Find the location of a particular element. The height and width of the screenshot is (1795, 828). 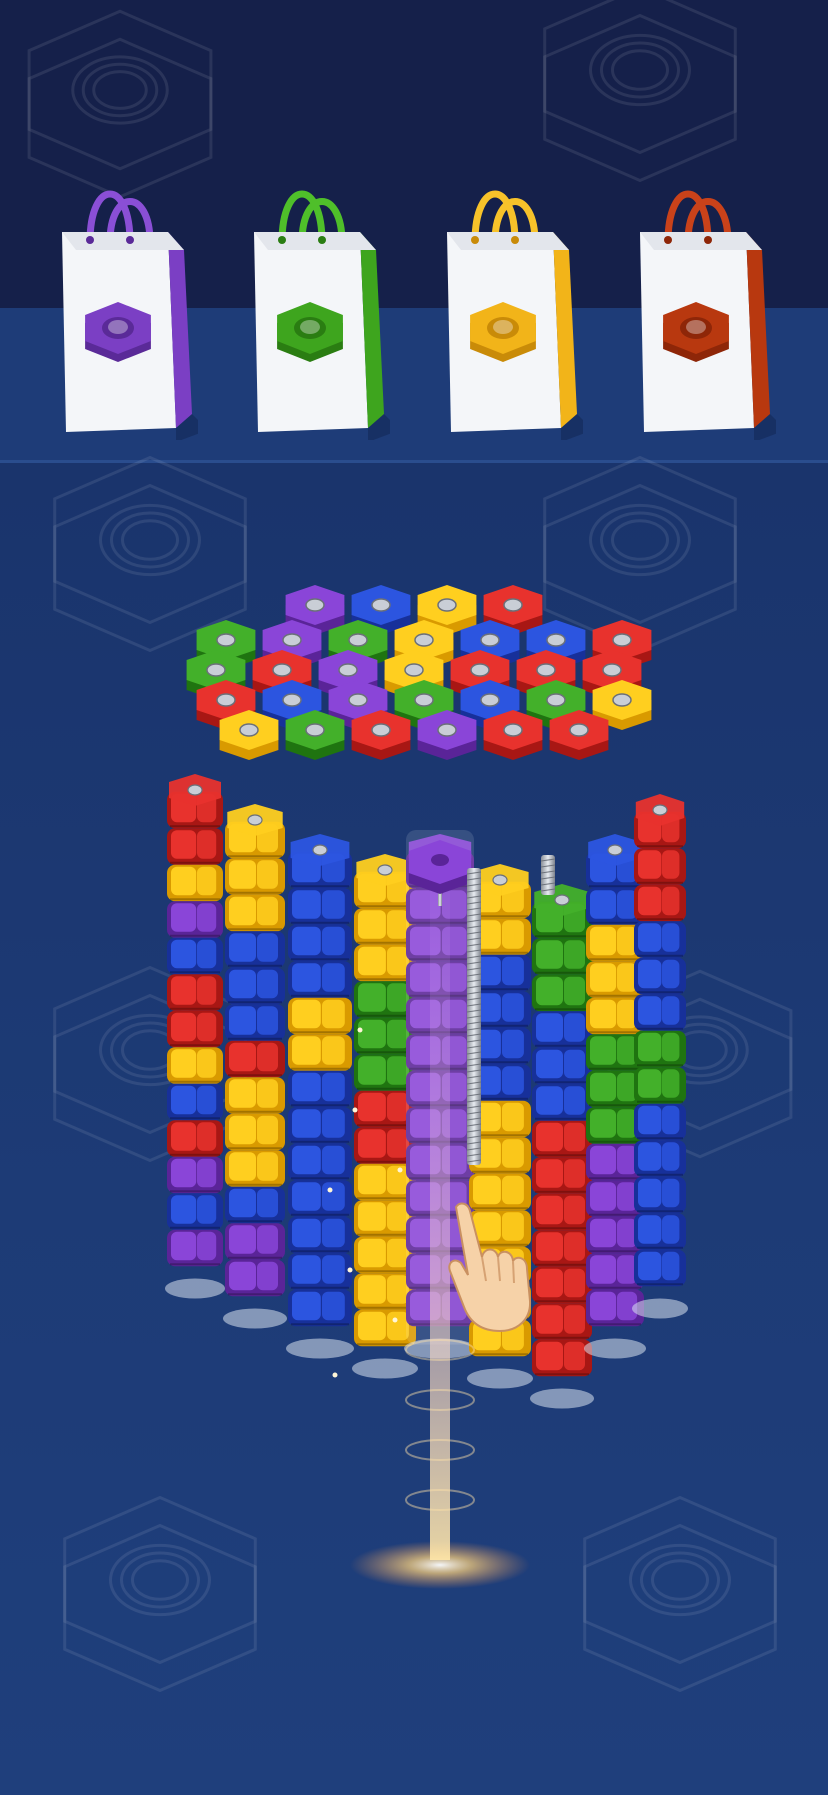

pointing-hand-icon is located at coordinates (490, 1267).